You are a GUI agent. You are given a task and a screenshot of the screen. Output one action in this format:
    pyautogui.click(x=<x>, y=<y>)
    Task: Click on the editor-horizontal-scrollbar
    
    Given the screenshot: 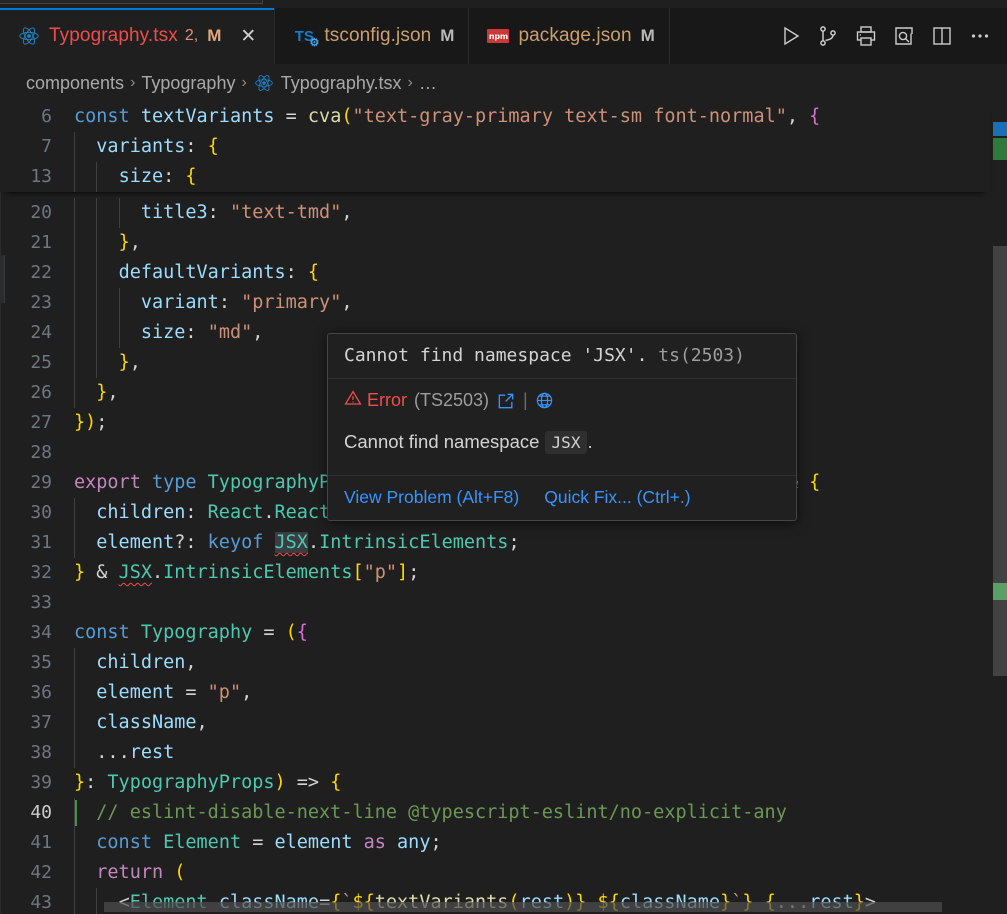 What is the action you would take?
    pyautogui.click(x=547, y=907)
    